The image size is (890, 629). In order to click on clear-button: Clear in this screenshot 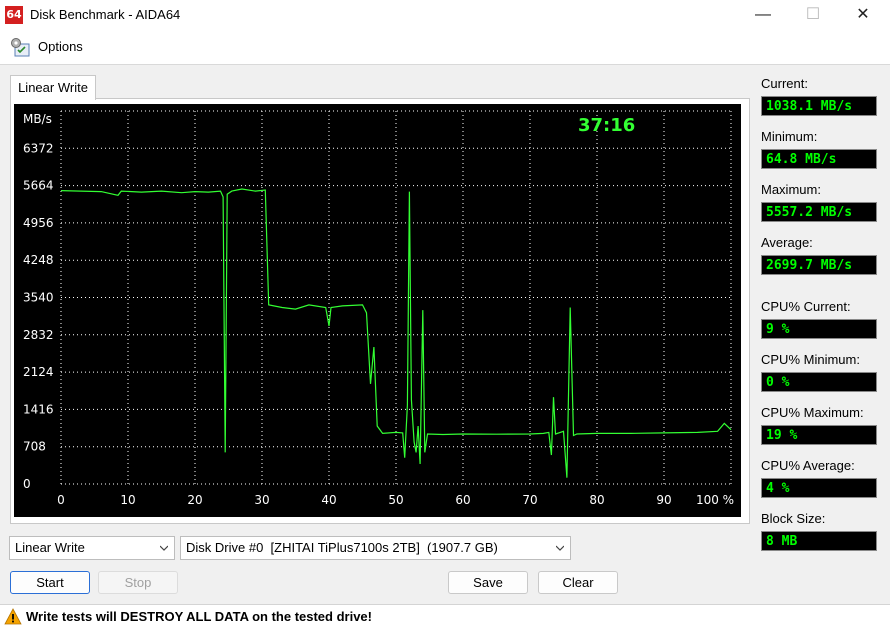, I will do `click(578, 582)`.